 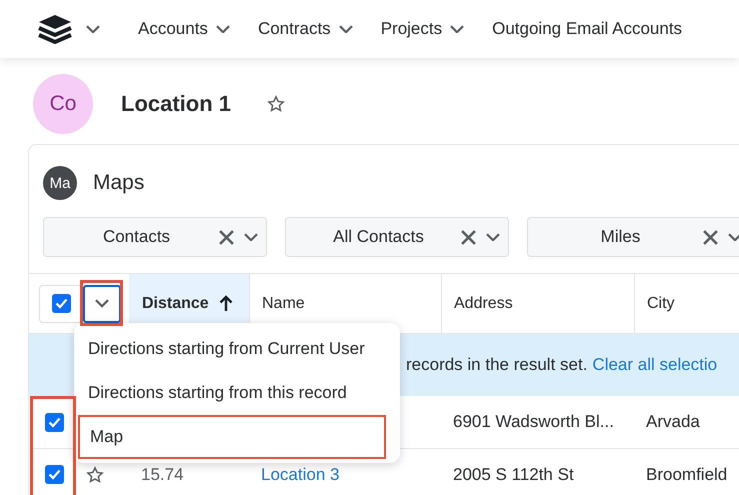 What do you see at coordinates (237, 393) in the screenshot?
I see `menu-item: Directions starting from this record` at bounding box center [237, 393].